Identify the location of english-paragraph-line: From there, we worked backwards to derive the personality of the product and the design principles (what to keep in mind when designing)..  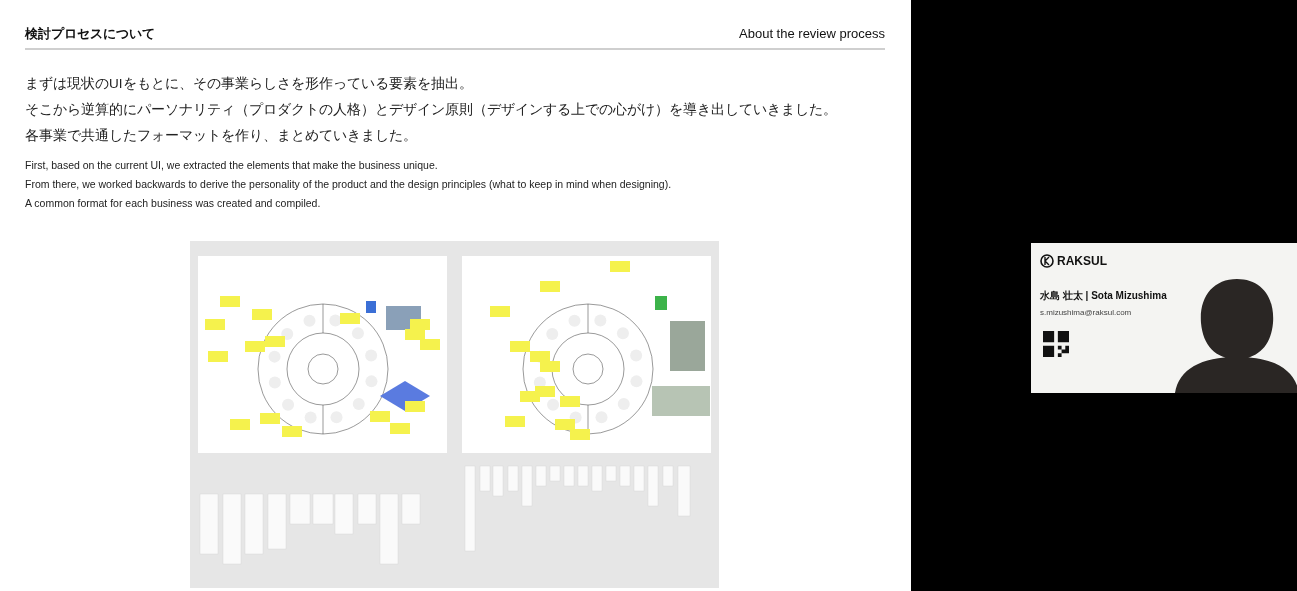
(349, 184).